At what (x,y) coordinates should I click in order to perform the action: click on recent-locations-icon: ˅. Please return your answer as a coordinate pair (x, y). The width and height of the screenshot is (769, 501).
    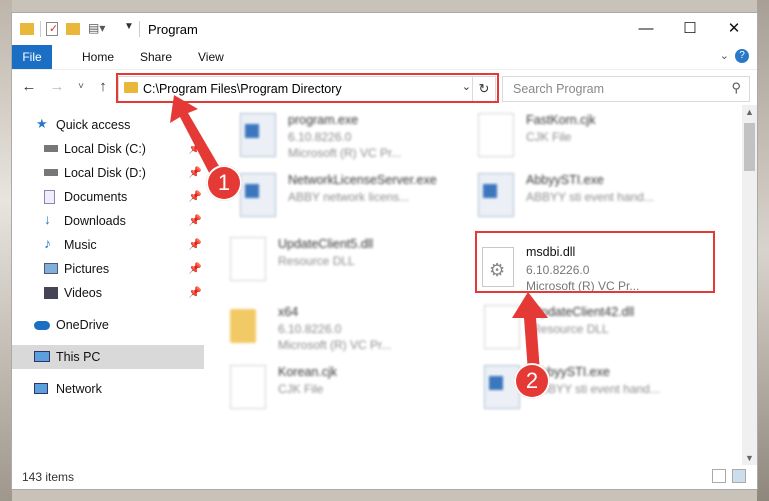
    Looking at the image, I should click on (81, 87).